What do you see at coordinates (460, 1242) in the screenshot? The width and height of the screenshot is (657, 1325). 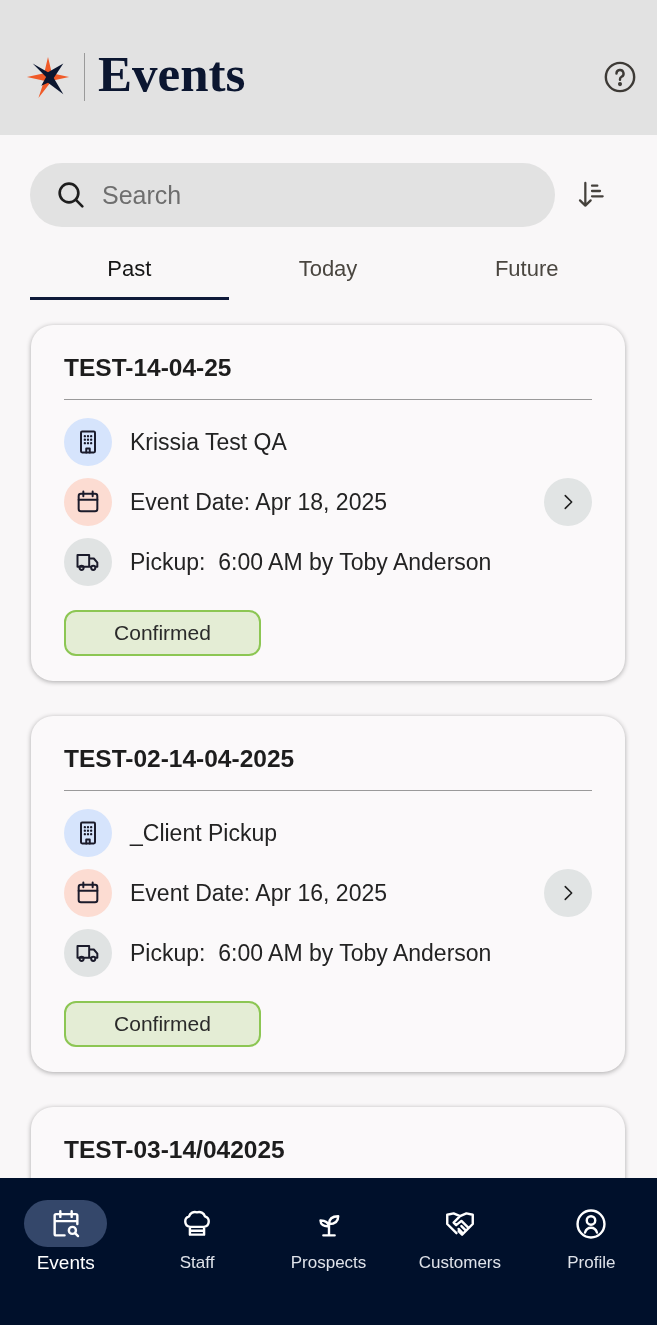 I see `nav-tab: Customers` at bounding box center [460, 1242].